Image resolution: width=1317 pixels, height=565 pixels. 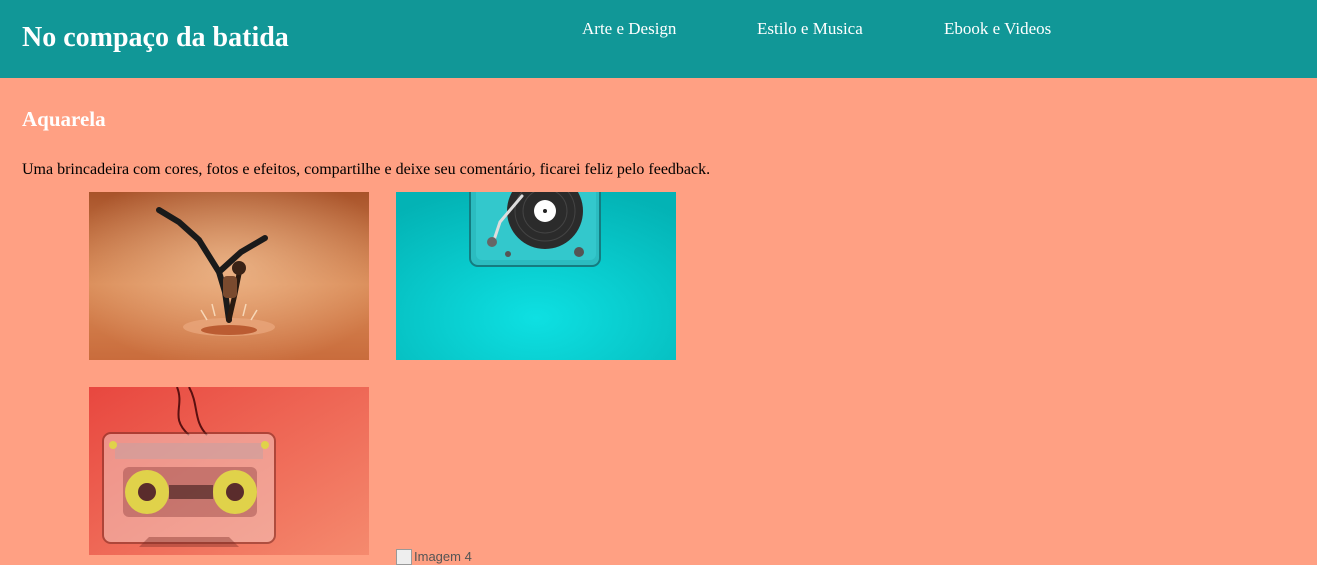 What do you see at coordinates (229, 471) in the screenshot?
I see `cassette-photo` at bounding box center [229, 471].